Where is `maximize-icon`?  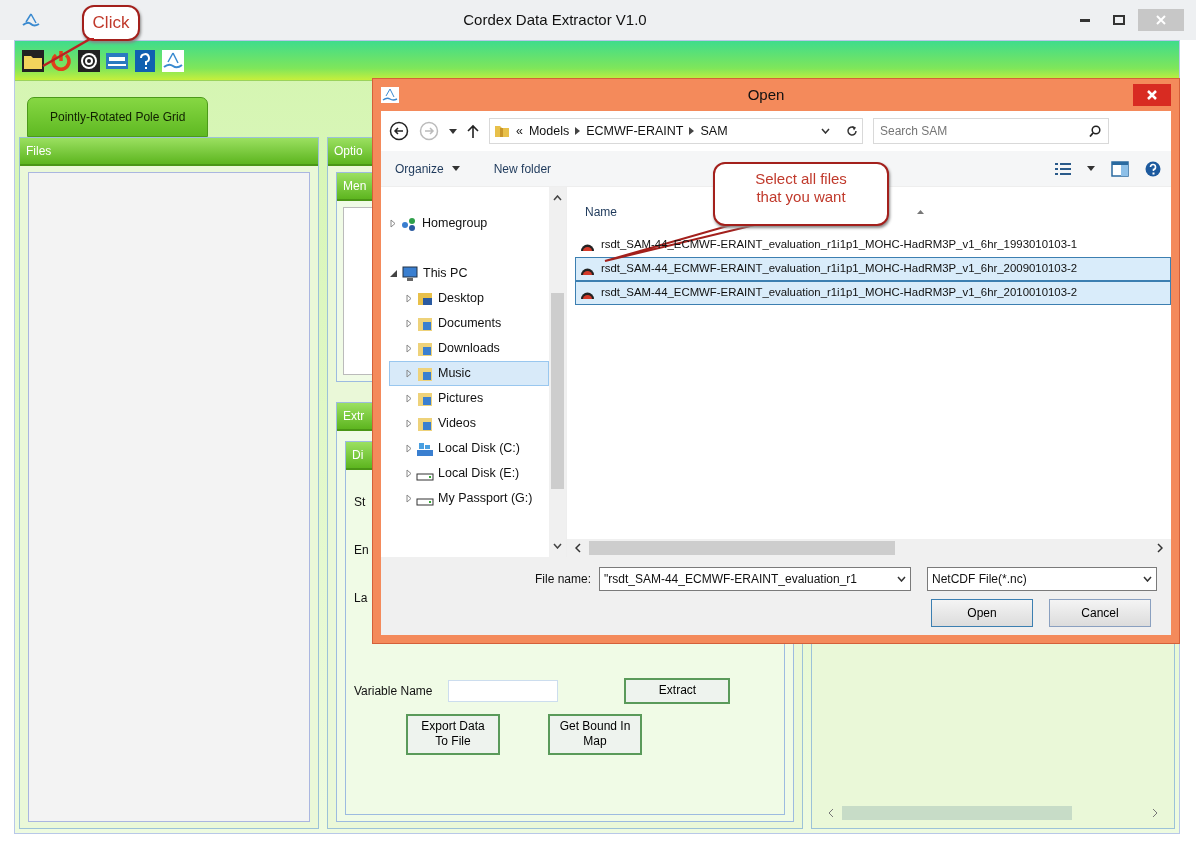
maximize-icon is located at coordinates (1119, 20).